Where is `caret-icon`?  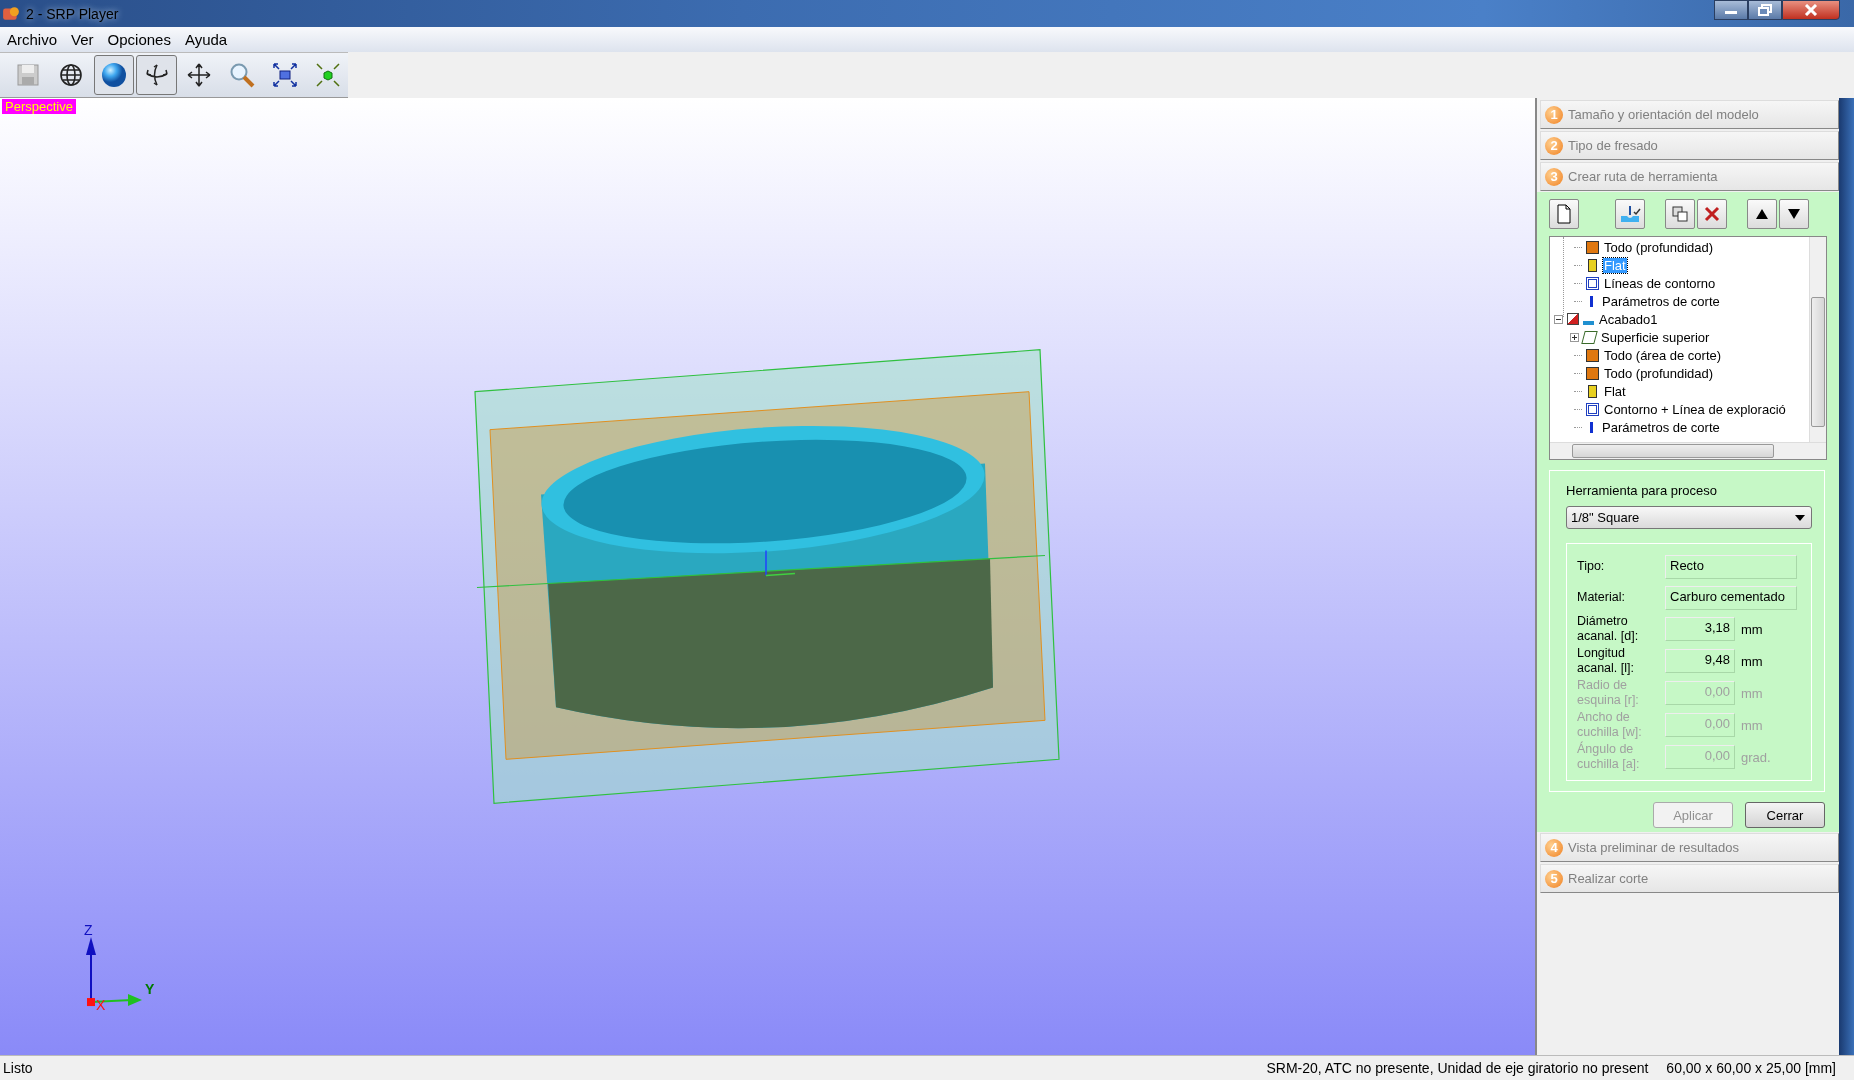
caret-icon is located at coordinates (1800, 517).